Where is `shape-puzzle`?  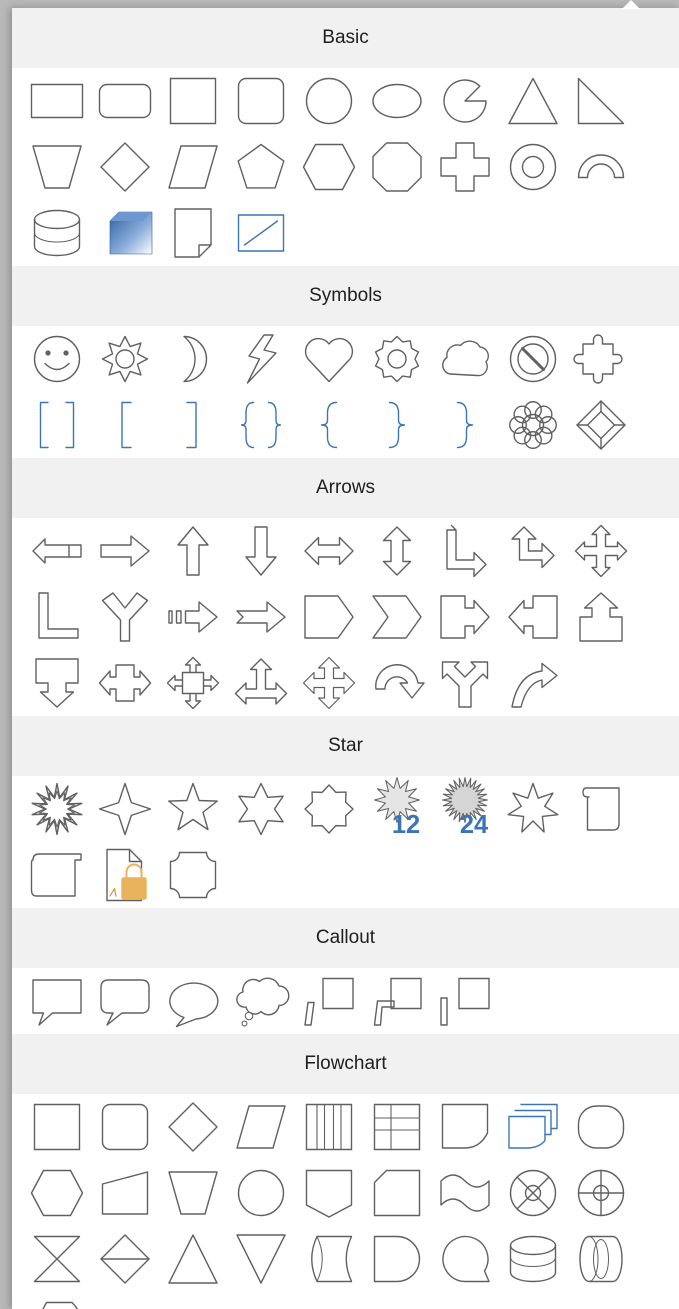
shape-puzzle is located at coordinates (601, 359).